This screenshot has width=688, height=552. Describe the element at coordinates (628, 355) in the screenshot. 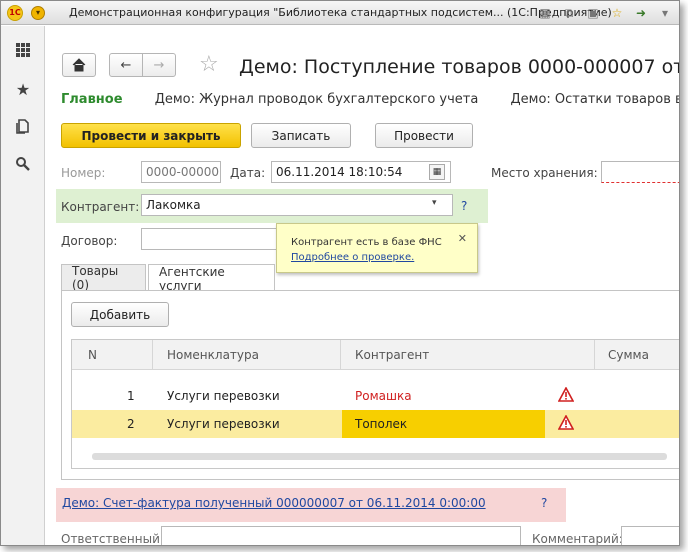

I see `column-header-sum: Сумма` at that location.